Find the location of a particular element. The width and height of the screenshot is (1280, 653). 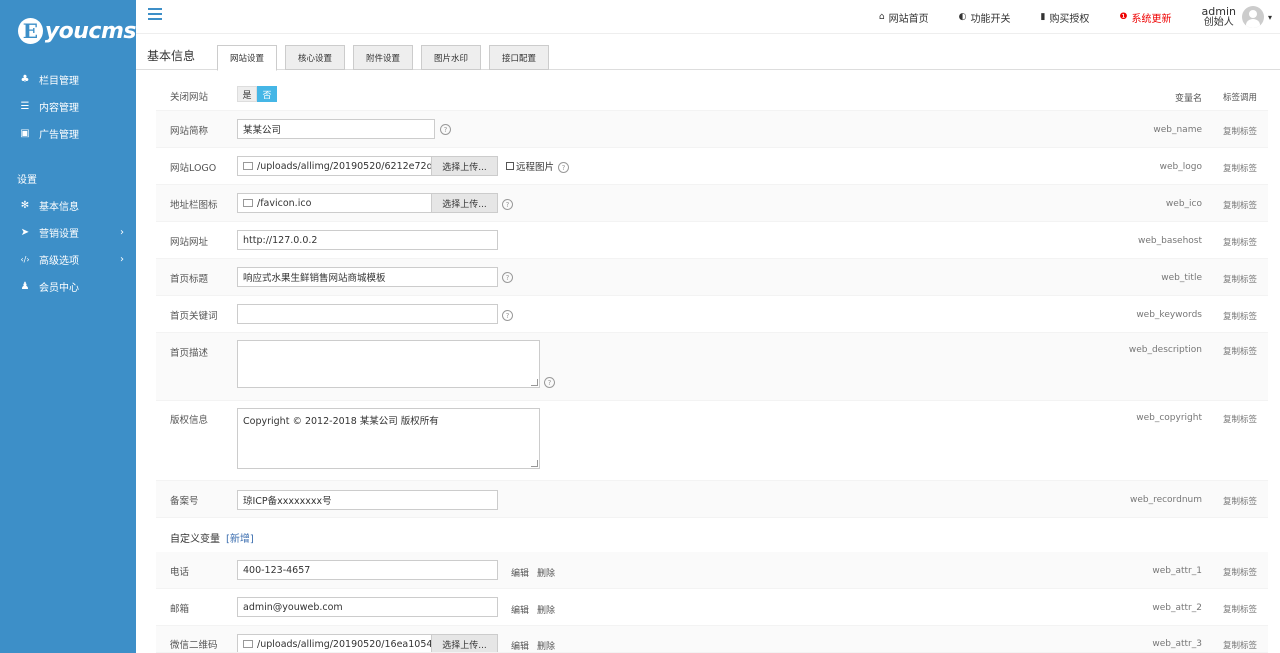

field-label: 邮箱 is located at coordinates (180, 609).